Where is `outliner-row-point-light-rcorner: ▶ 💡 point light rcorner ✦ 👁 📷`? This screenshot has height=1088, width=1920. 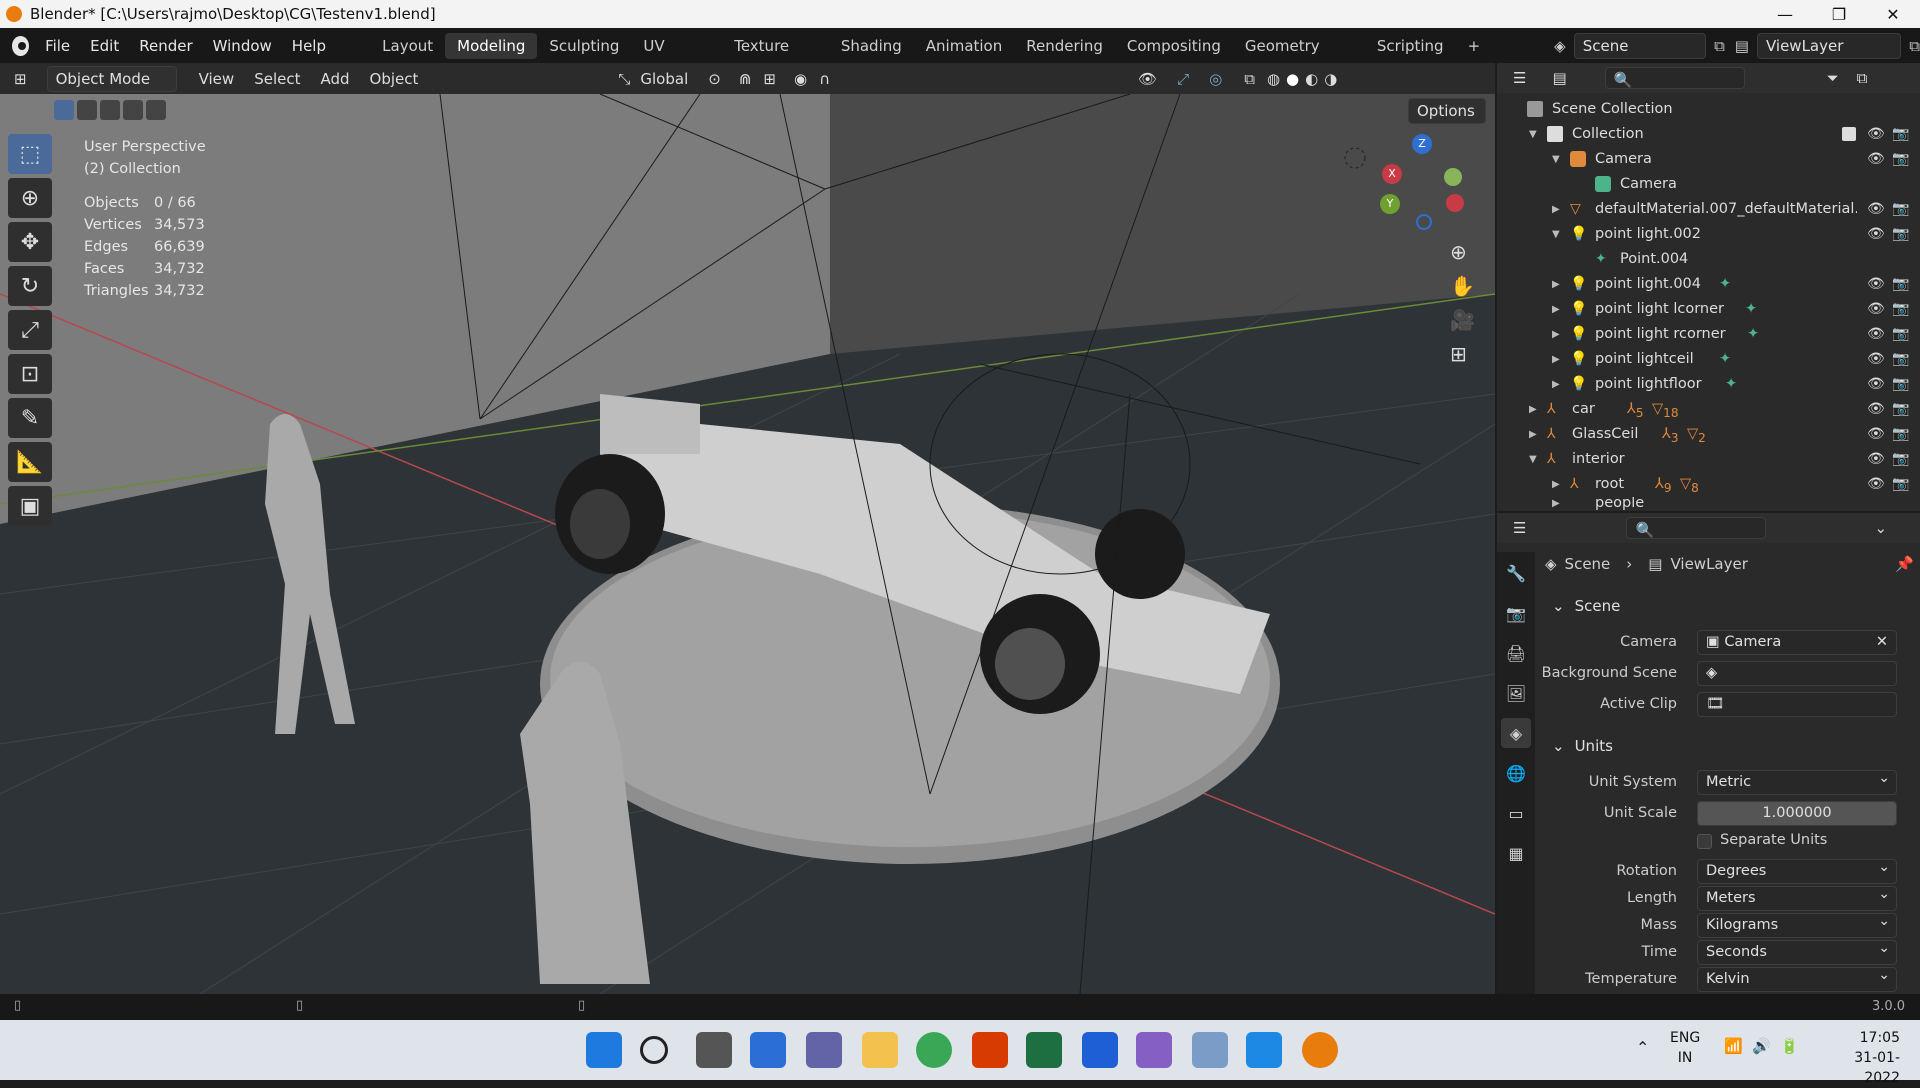 outliner-row-point-light-rcorner: ▶ 💡 point light rcorner ✦ 👁 📷 is located at coordinates (1708, 334).